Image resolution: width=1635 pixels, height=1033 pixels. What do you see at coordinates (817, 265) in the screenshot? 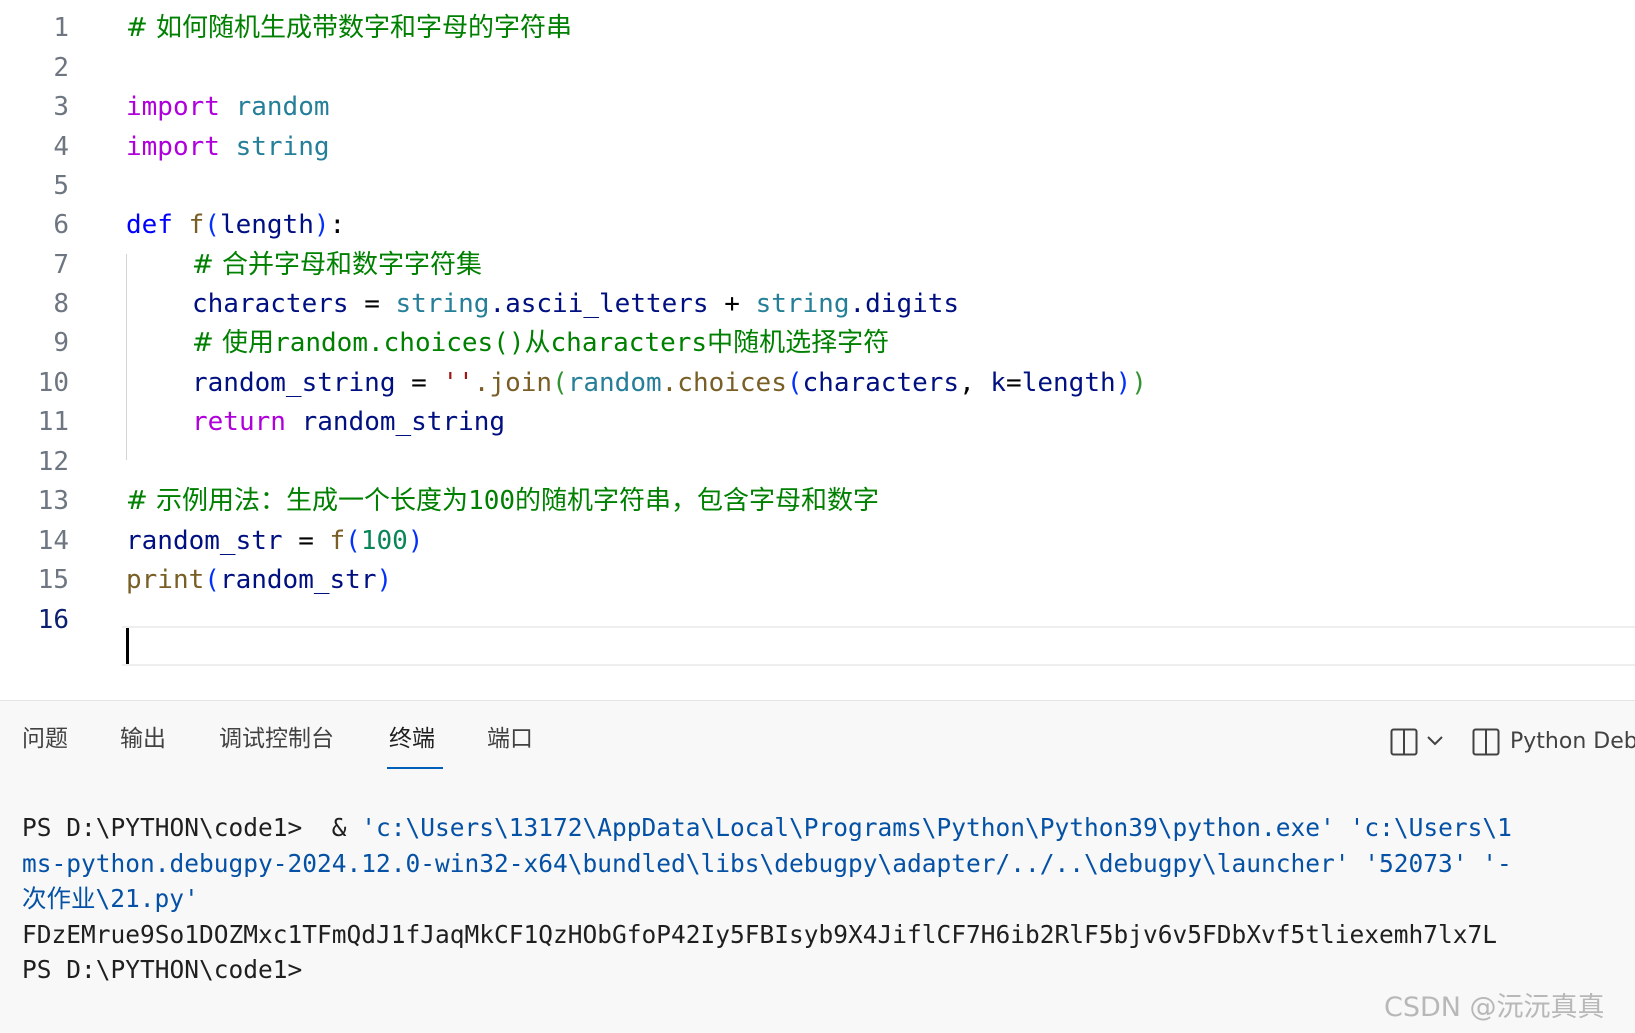
I see `code-line-7: 7 # 合并字母和数字字符集` at bounding box center [817, 265].